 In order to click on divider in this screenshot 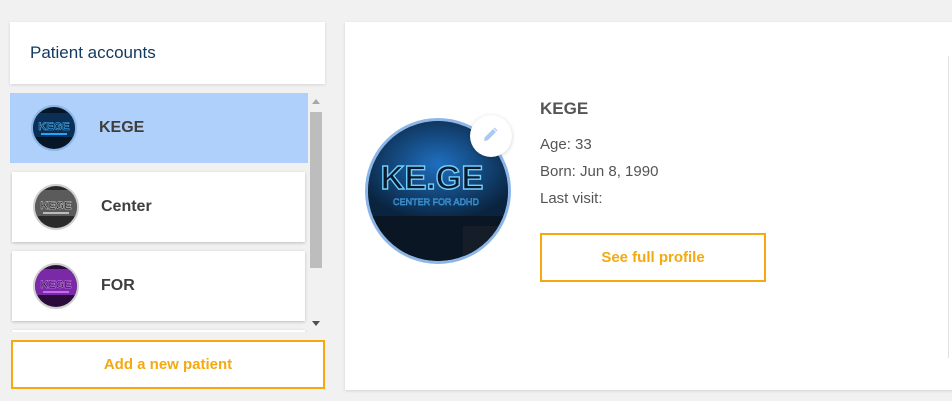, I will do `click(948, 207)`.